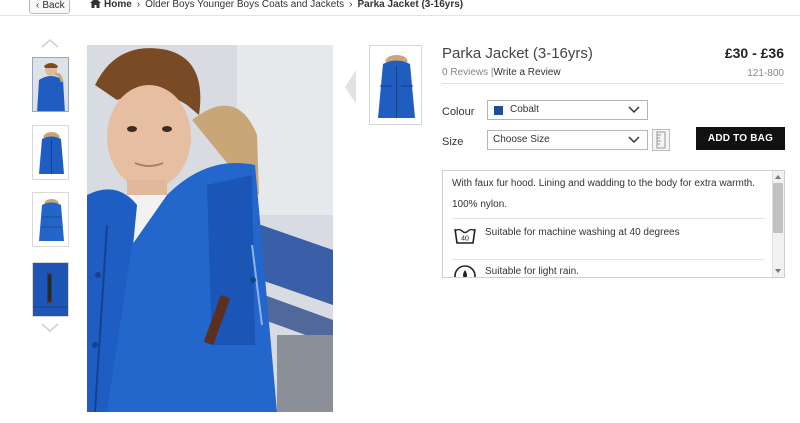 This screenshot has width=800, height=423. I want to click on reviews-count-link: 0 Reviews, so click(465, 72).